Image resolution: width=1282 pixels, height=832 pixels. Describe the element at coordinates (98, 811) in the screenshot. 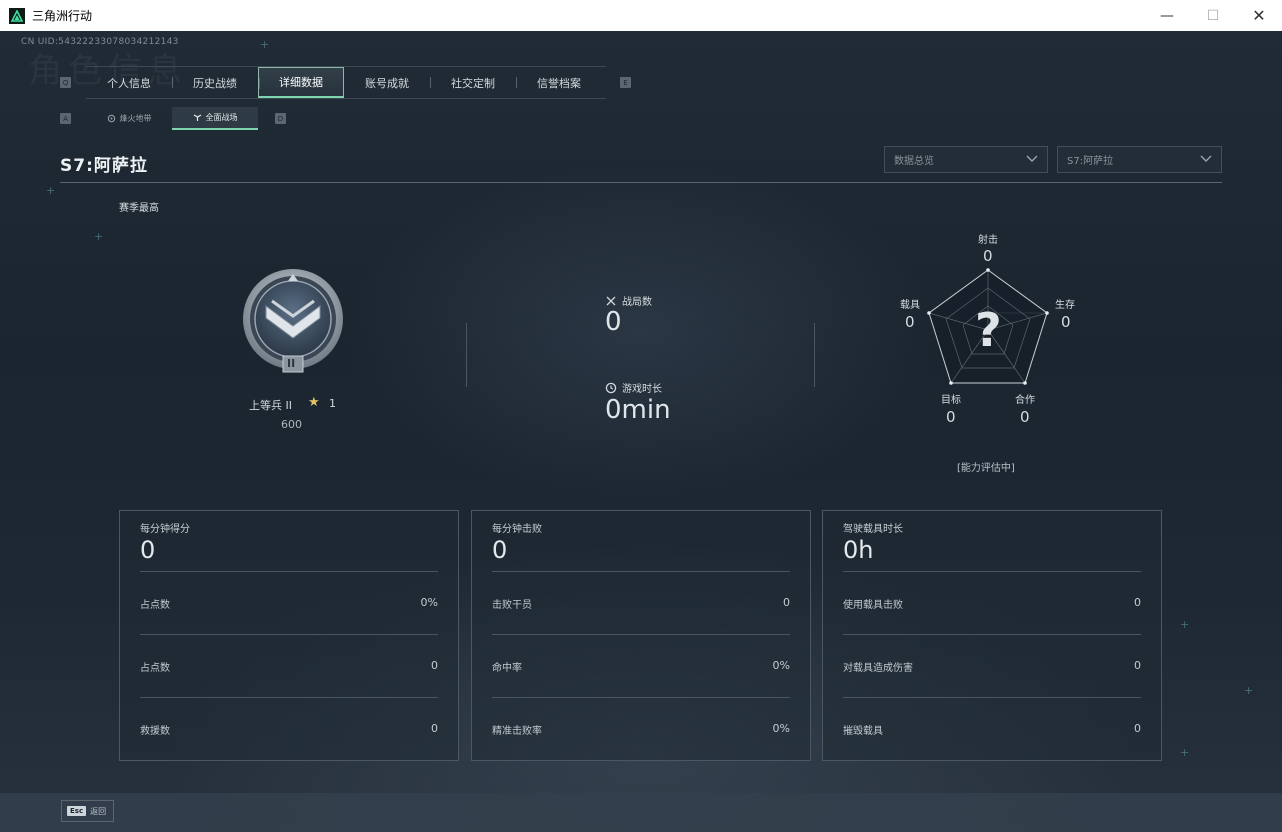

I see `back-label: 返回` at that location.